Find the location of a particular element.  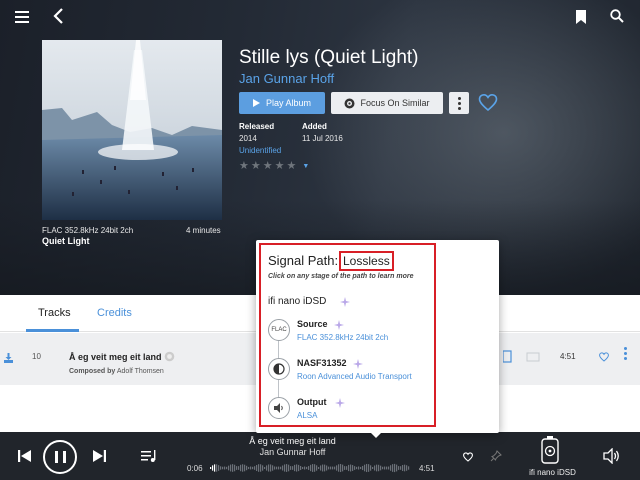

stage-transport-name: NASF31352 is located at coordinates (322, 363).